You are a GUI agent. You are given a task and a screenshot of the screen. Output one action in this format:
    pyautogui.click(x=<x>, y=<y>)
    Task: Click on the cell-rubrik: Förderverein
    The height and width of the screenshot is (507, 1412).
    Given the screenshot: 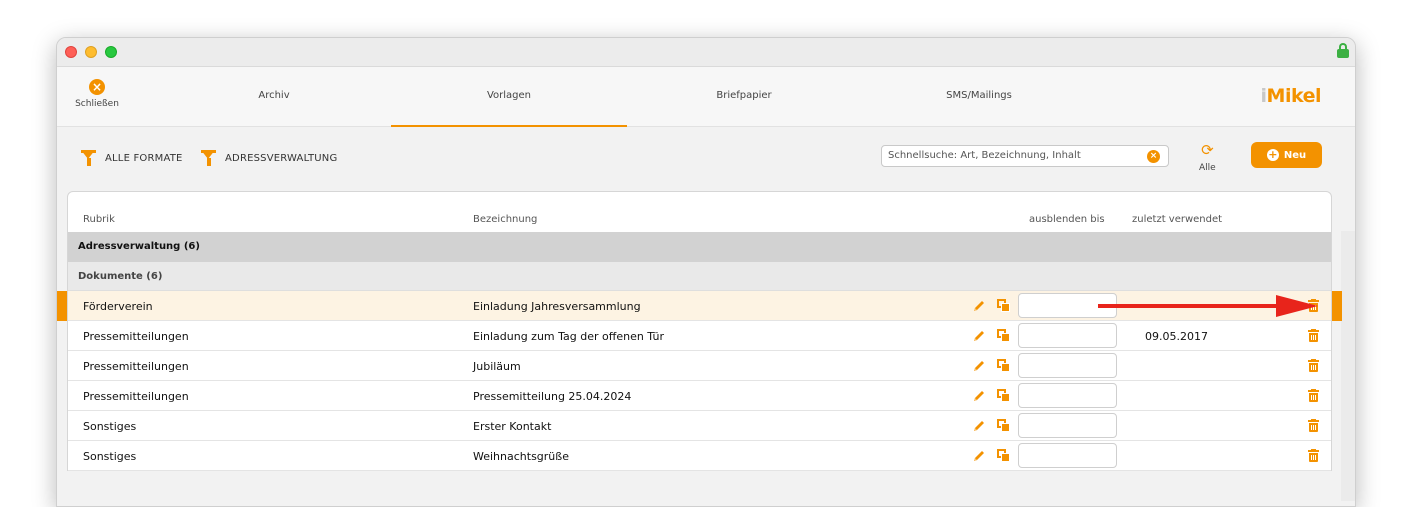 What is the action you would take?
    pyautogui.click(x=118, y=306)
    